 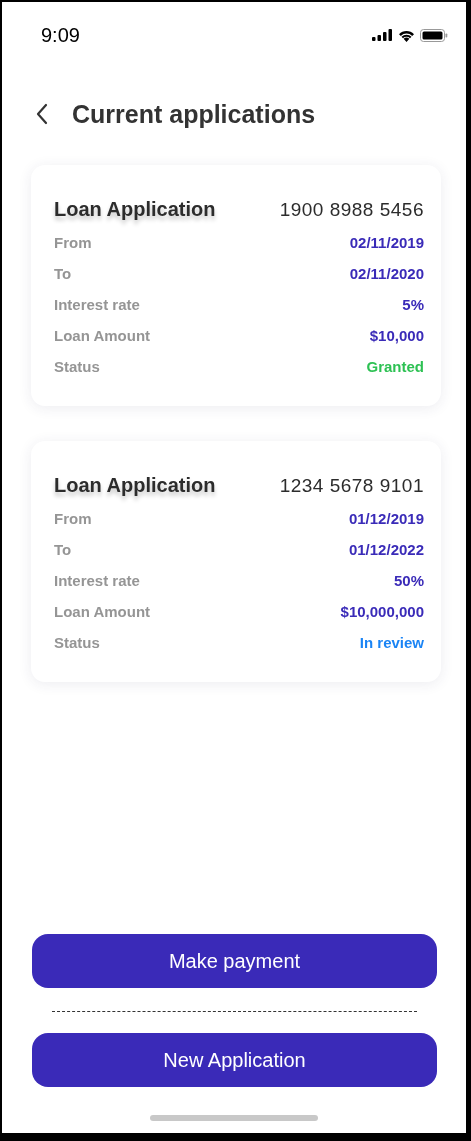 I want to click on back-icon, so click(x=42, y=114).